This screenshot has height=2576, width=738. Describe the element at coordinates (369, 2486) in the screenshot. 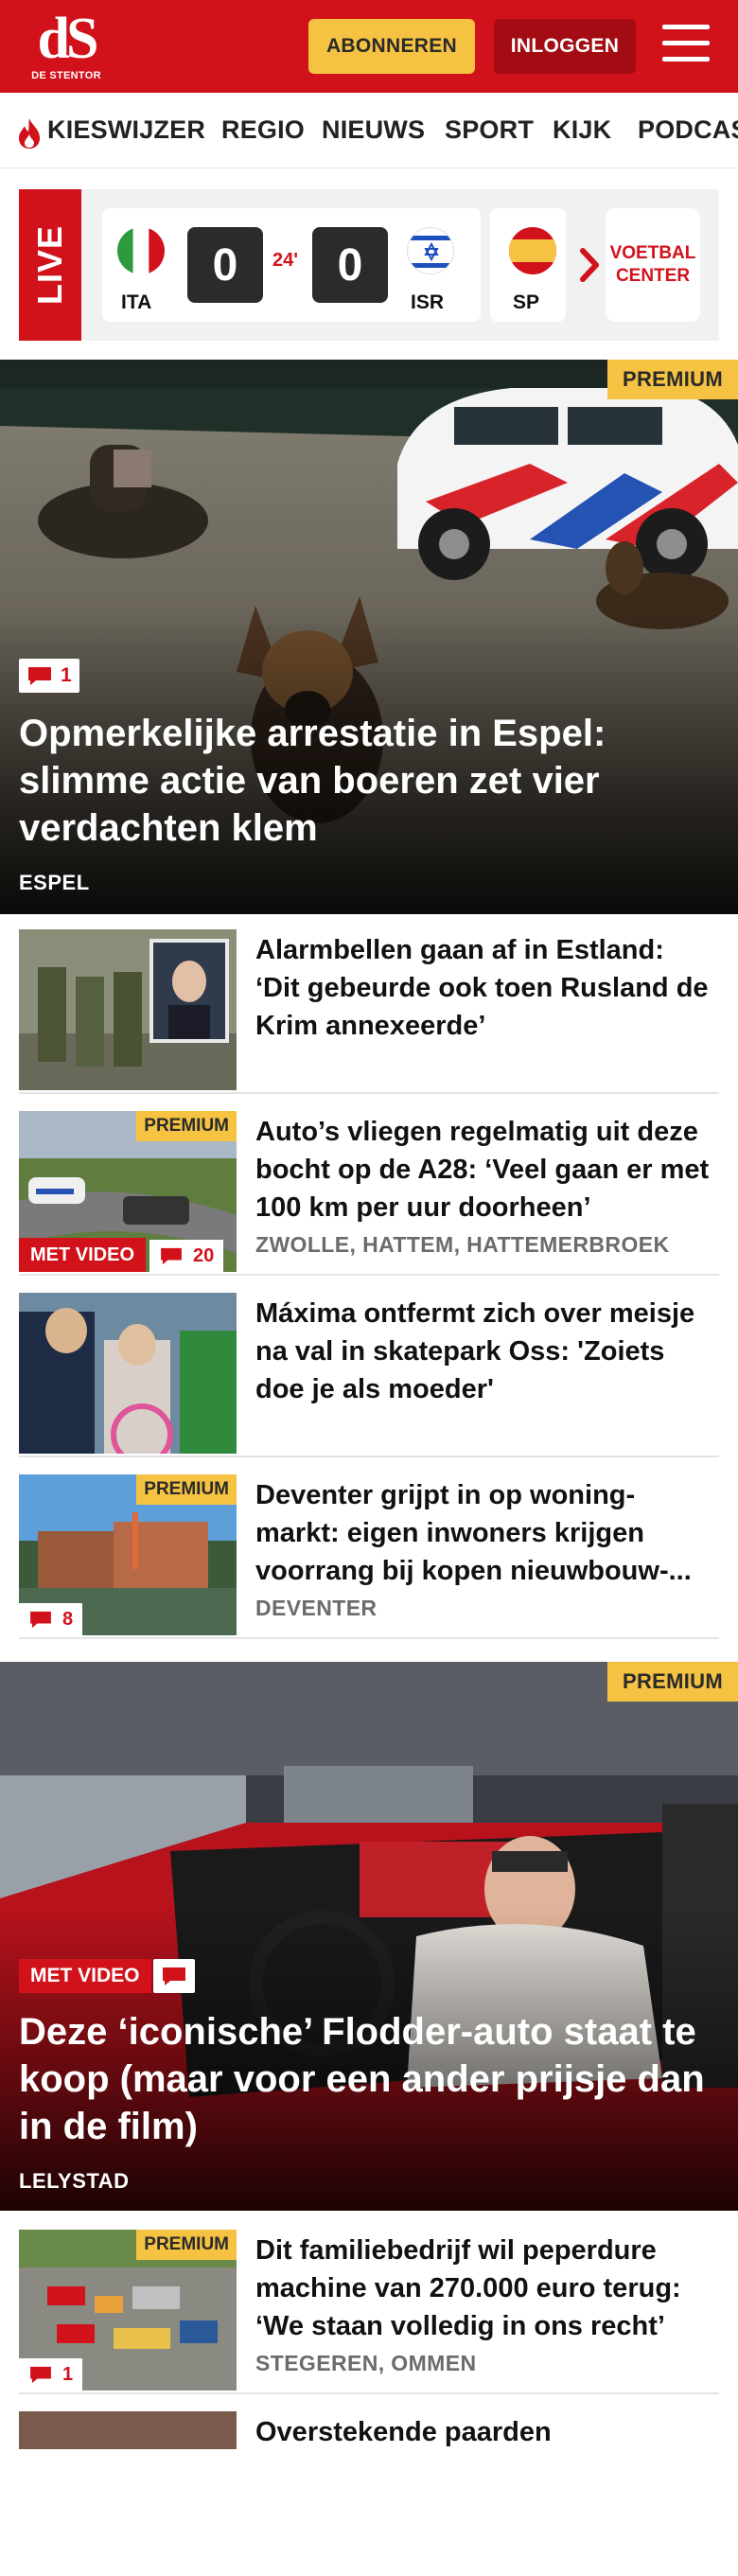

I see `list-item: Overstekende paarden` at that location.